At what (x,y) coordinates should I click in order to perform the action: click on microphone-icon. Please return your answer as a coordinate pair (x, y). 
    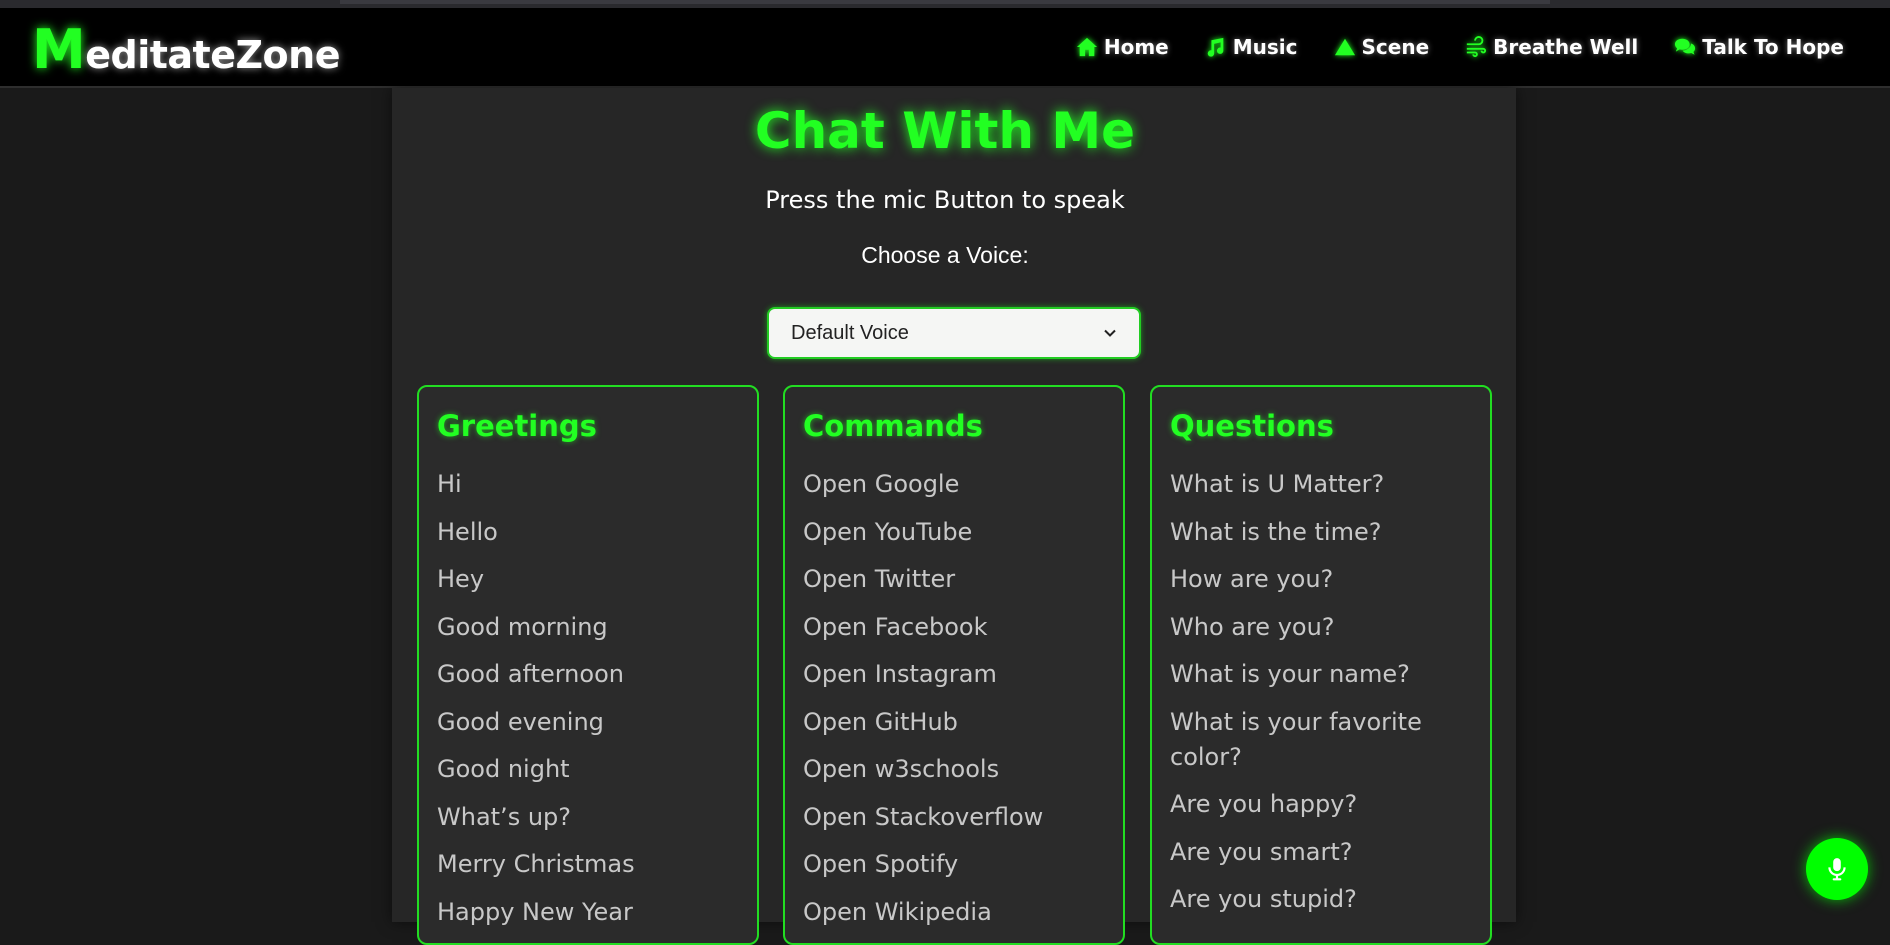
    Looking at the image, I should click on (1837, 869).